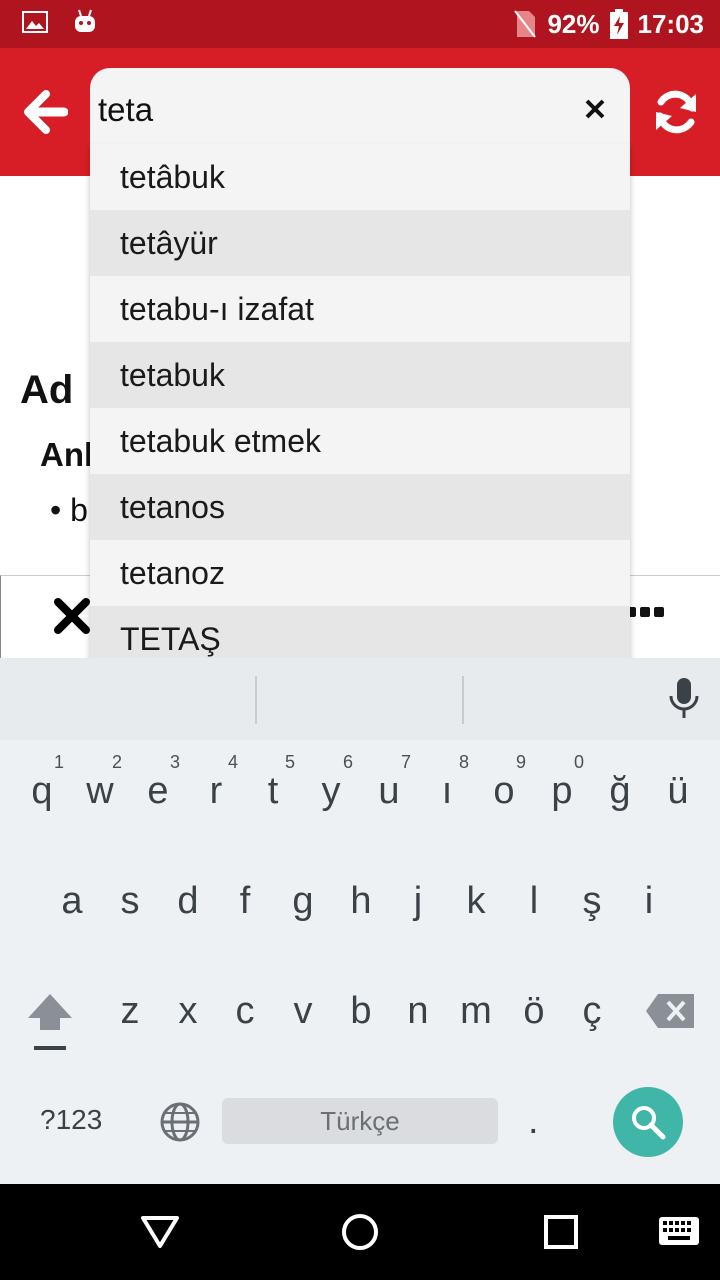  What do you see at coordinates (476, 1011) in the screenshot?
I see `key-m: m` at bounding box center [476, 1011].